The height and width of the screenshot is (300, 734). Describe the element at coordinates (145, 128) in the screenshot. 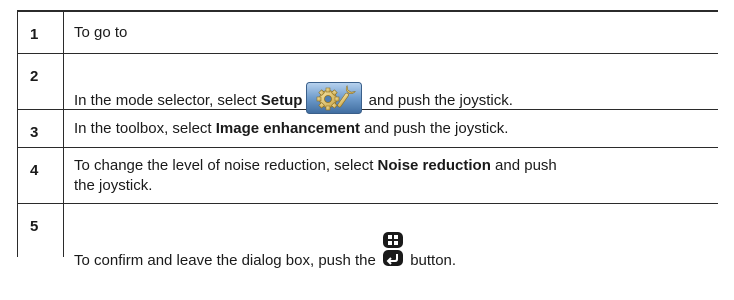

I see `step-text-before: In the toolbox, select` at that location.